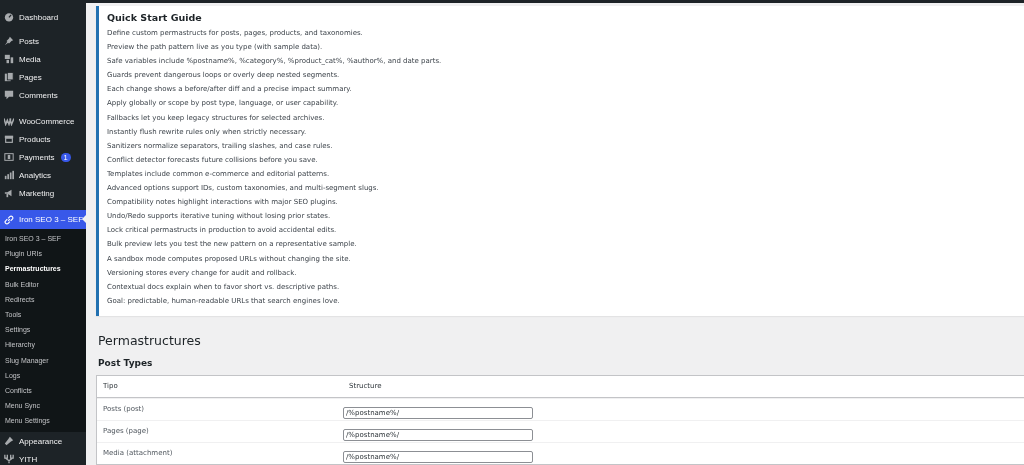 The width and height of the screenshot is (1024, 465). What do you see at coordinates (9, 77) in the screenshot?
I see `pages-icon` at bounding box center [9, 77].